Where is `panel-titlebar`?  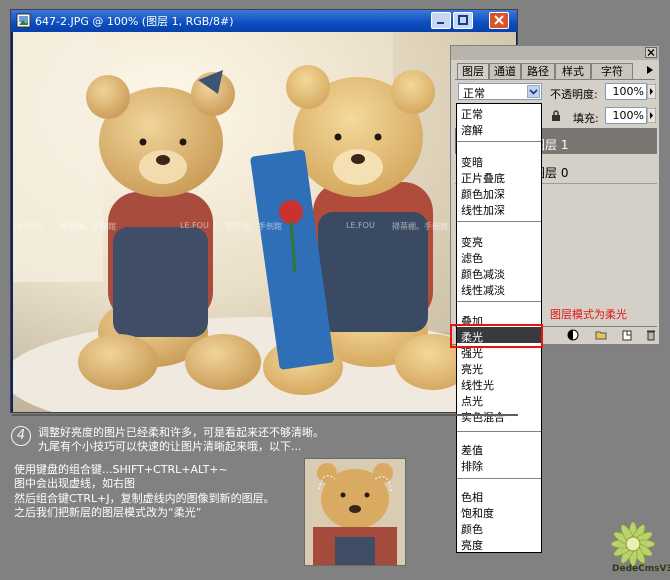 panel-titlebar is located at coordinates (555, 53).